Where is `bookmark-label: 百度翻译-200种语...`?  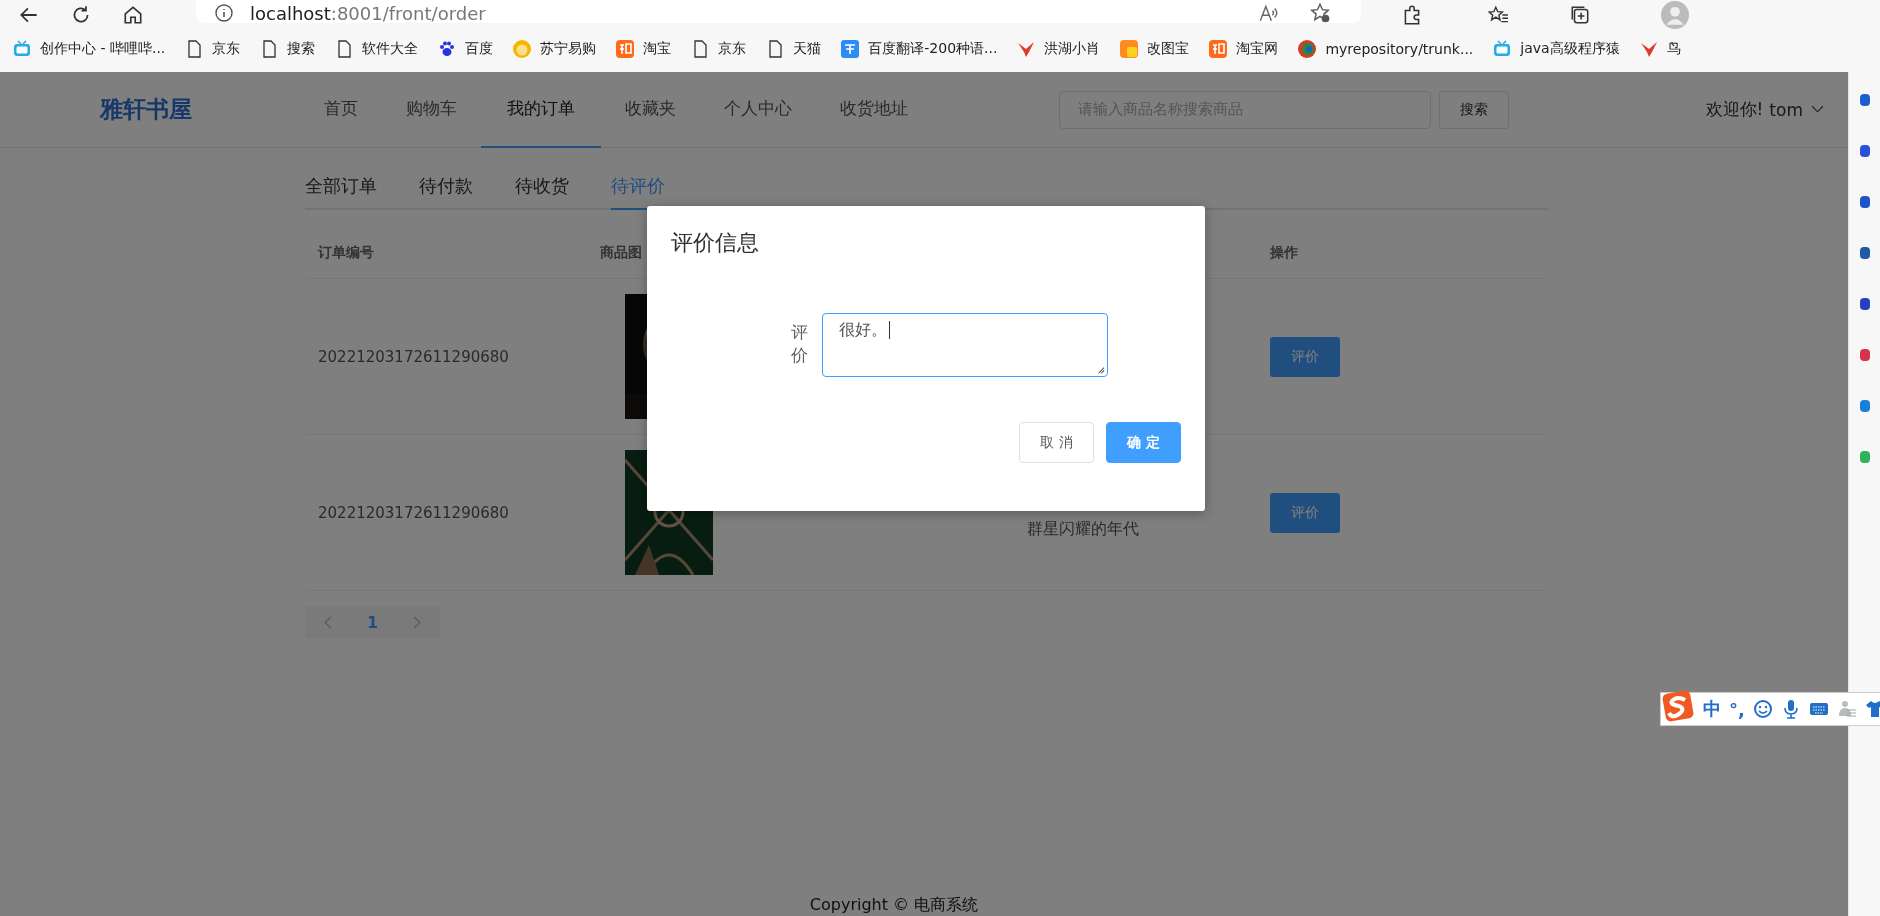
bookmark-label: 百度翻译-200种语... is located at coordinates (933, 49).